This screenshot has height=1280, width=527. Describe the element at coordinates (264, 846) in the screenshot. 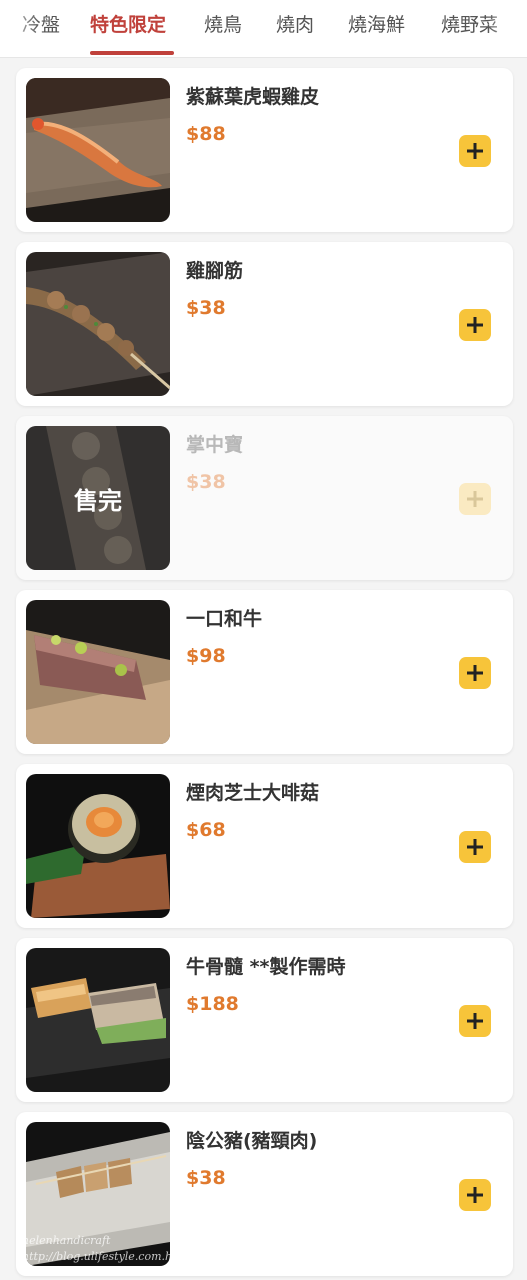

I see `menu-item-card: 煙肉芝士大啡菇 $68` at that location.